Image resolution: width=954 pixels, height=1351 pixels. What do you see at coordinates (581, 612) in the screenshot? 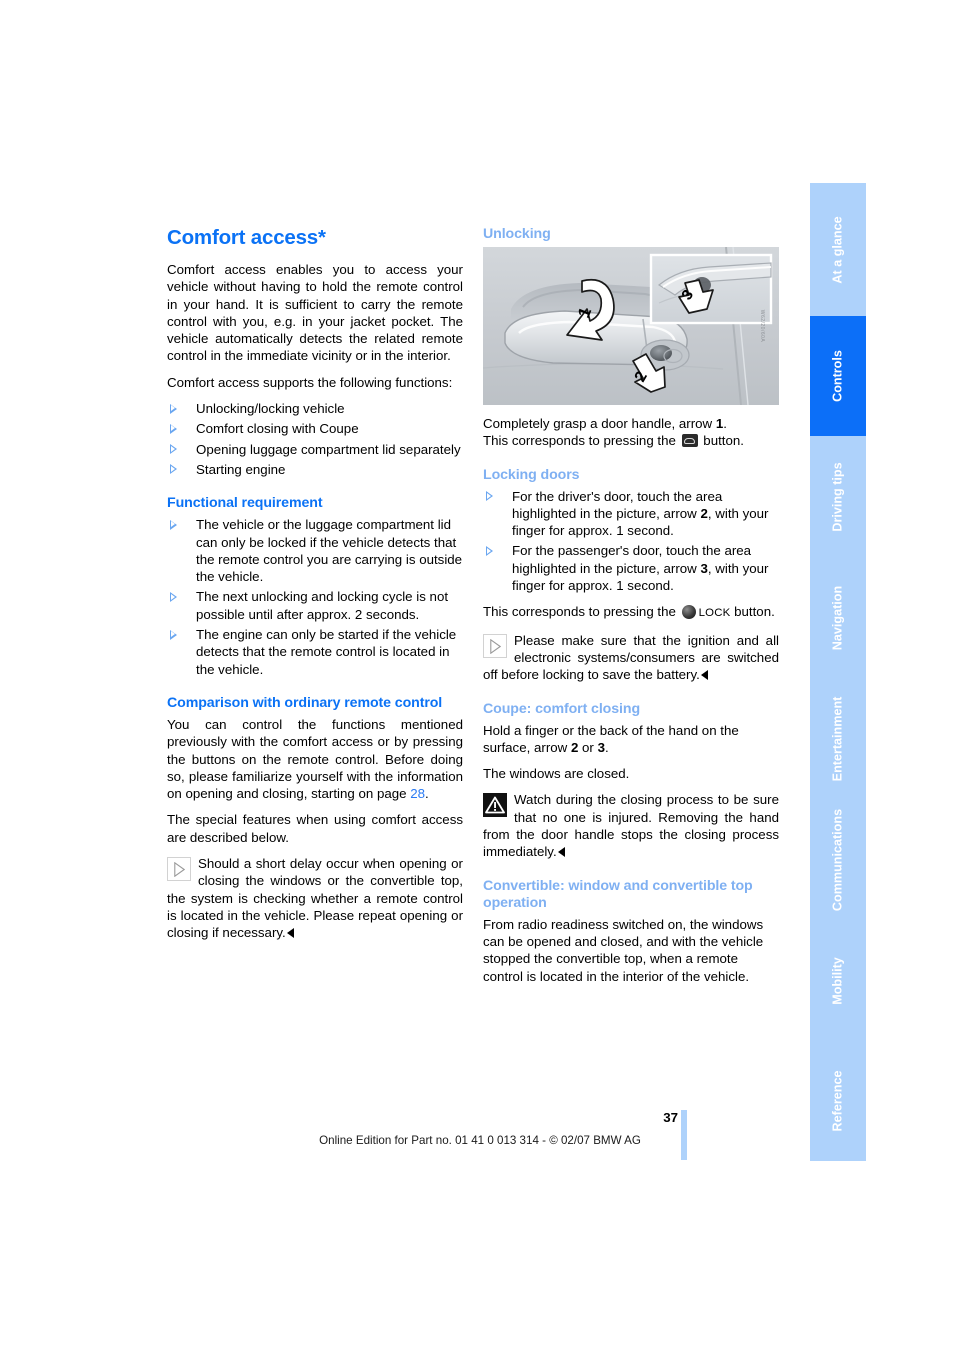
I see `lock-text-before: This corresponds to pressing the` at bounding box center [581, 612].